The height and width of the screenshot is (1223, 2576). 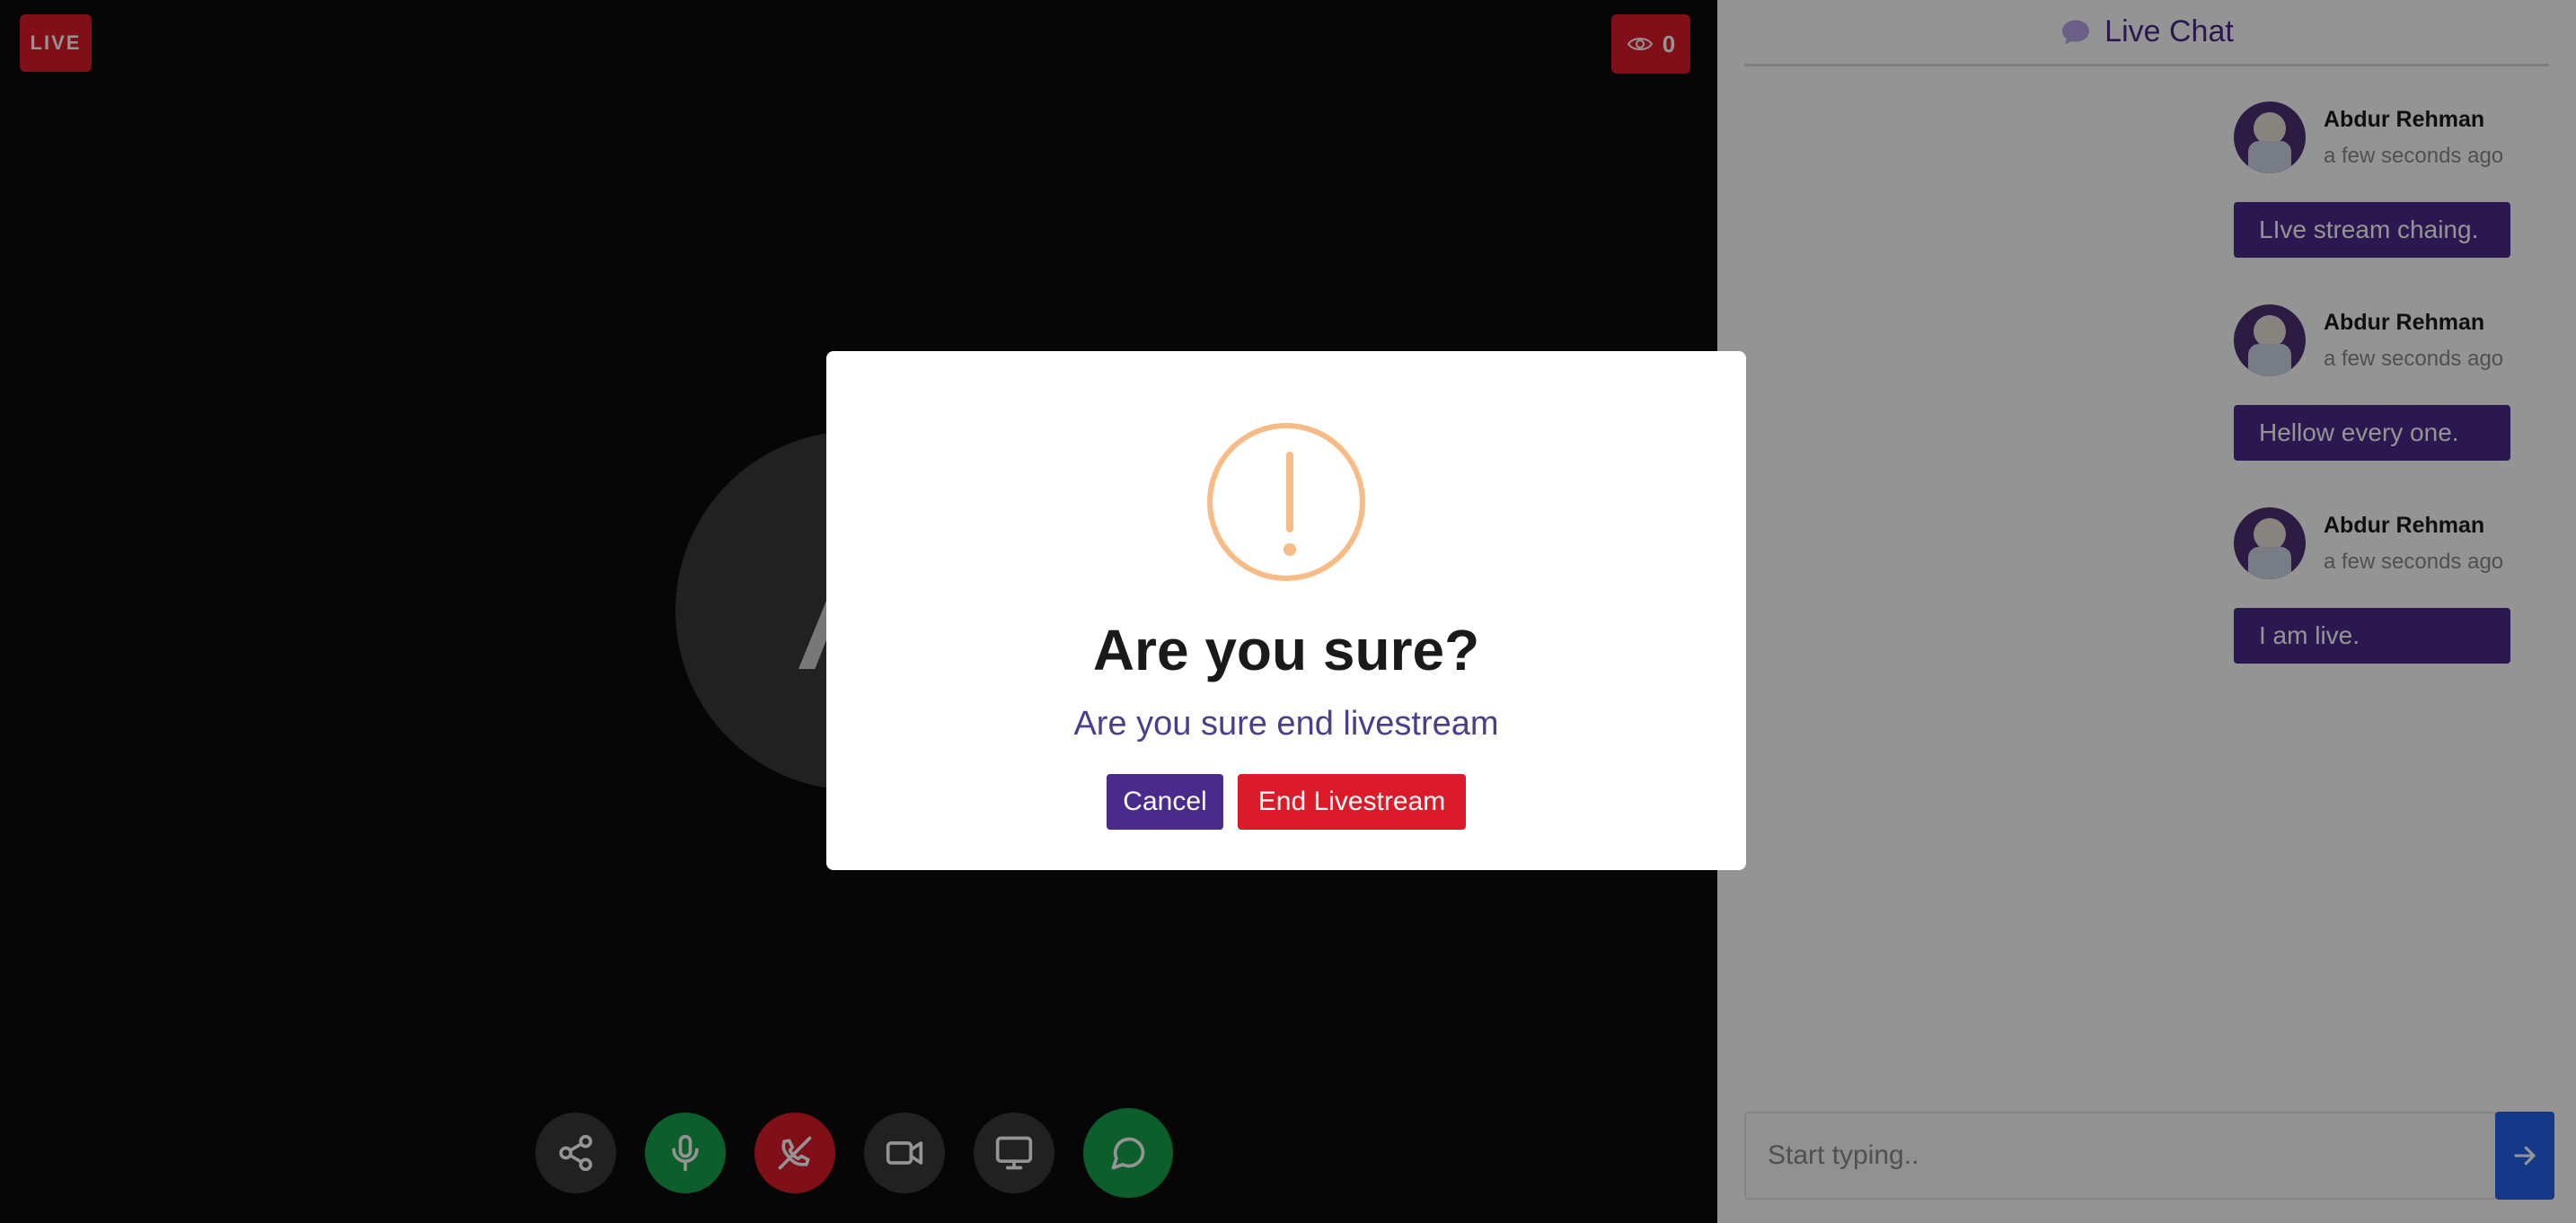 What do you see at coordinates (1286, 650) in the screenshot?
I see `dialog-title: Are you sure?` at bounding box center [1286, 650].